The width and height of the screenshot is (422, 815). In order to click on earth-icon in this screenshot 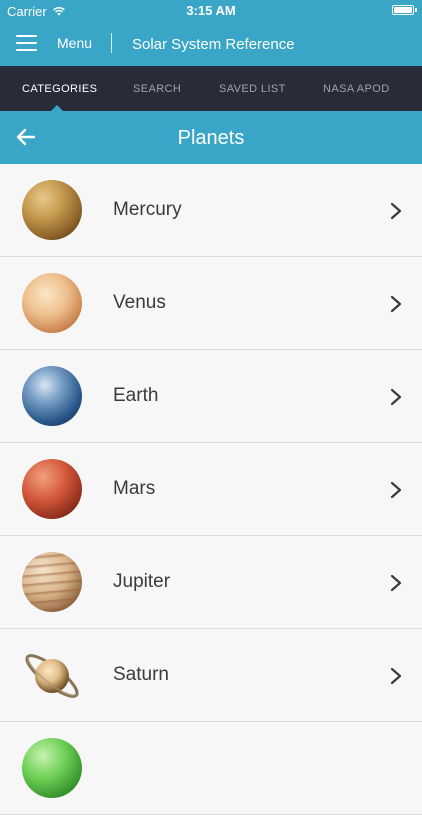, I will do `click(52, 396)`.